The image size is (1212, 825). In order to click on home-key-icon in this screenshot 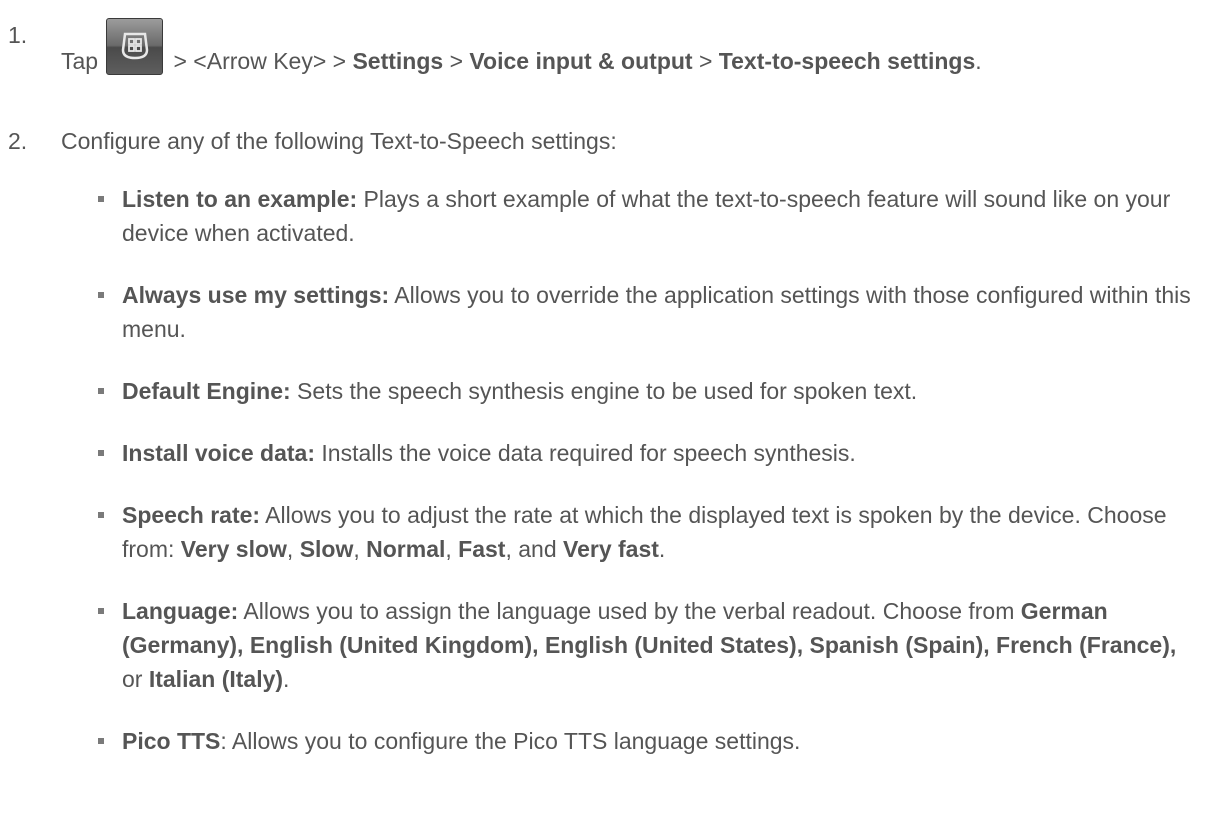, I will do `click(135, 46)`.